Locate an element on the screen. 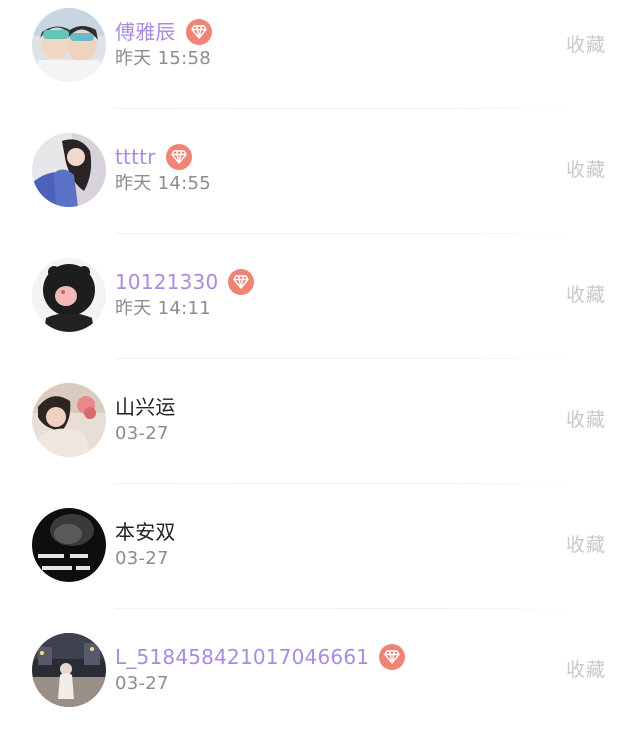 This screenshot has height=734, width=640. name-line: 本安双 is located at coordinates (145, 532).